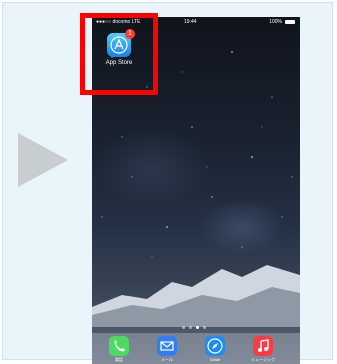 Image resolution: width=337 pixels, height=364 pixels. I want to click on battery-icon, so click(290, 22).